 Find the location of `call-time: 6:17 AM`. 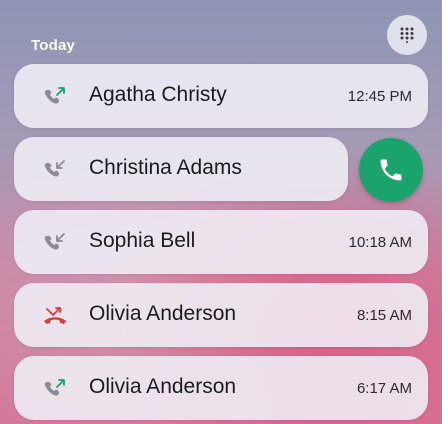

call-time: 6:17 AM is located at coordinates (384, 388).